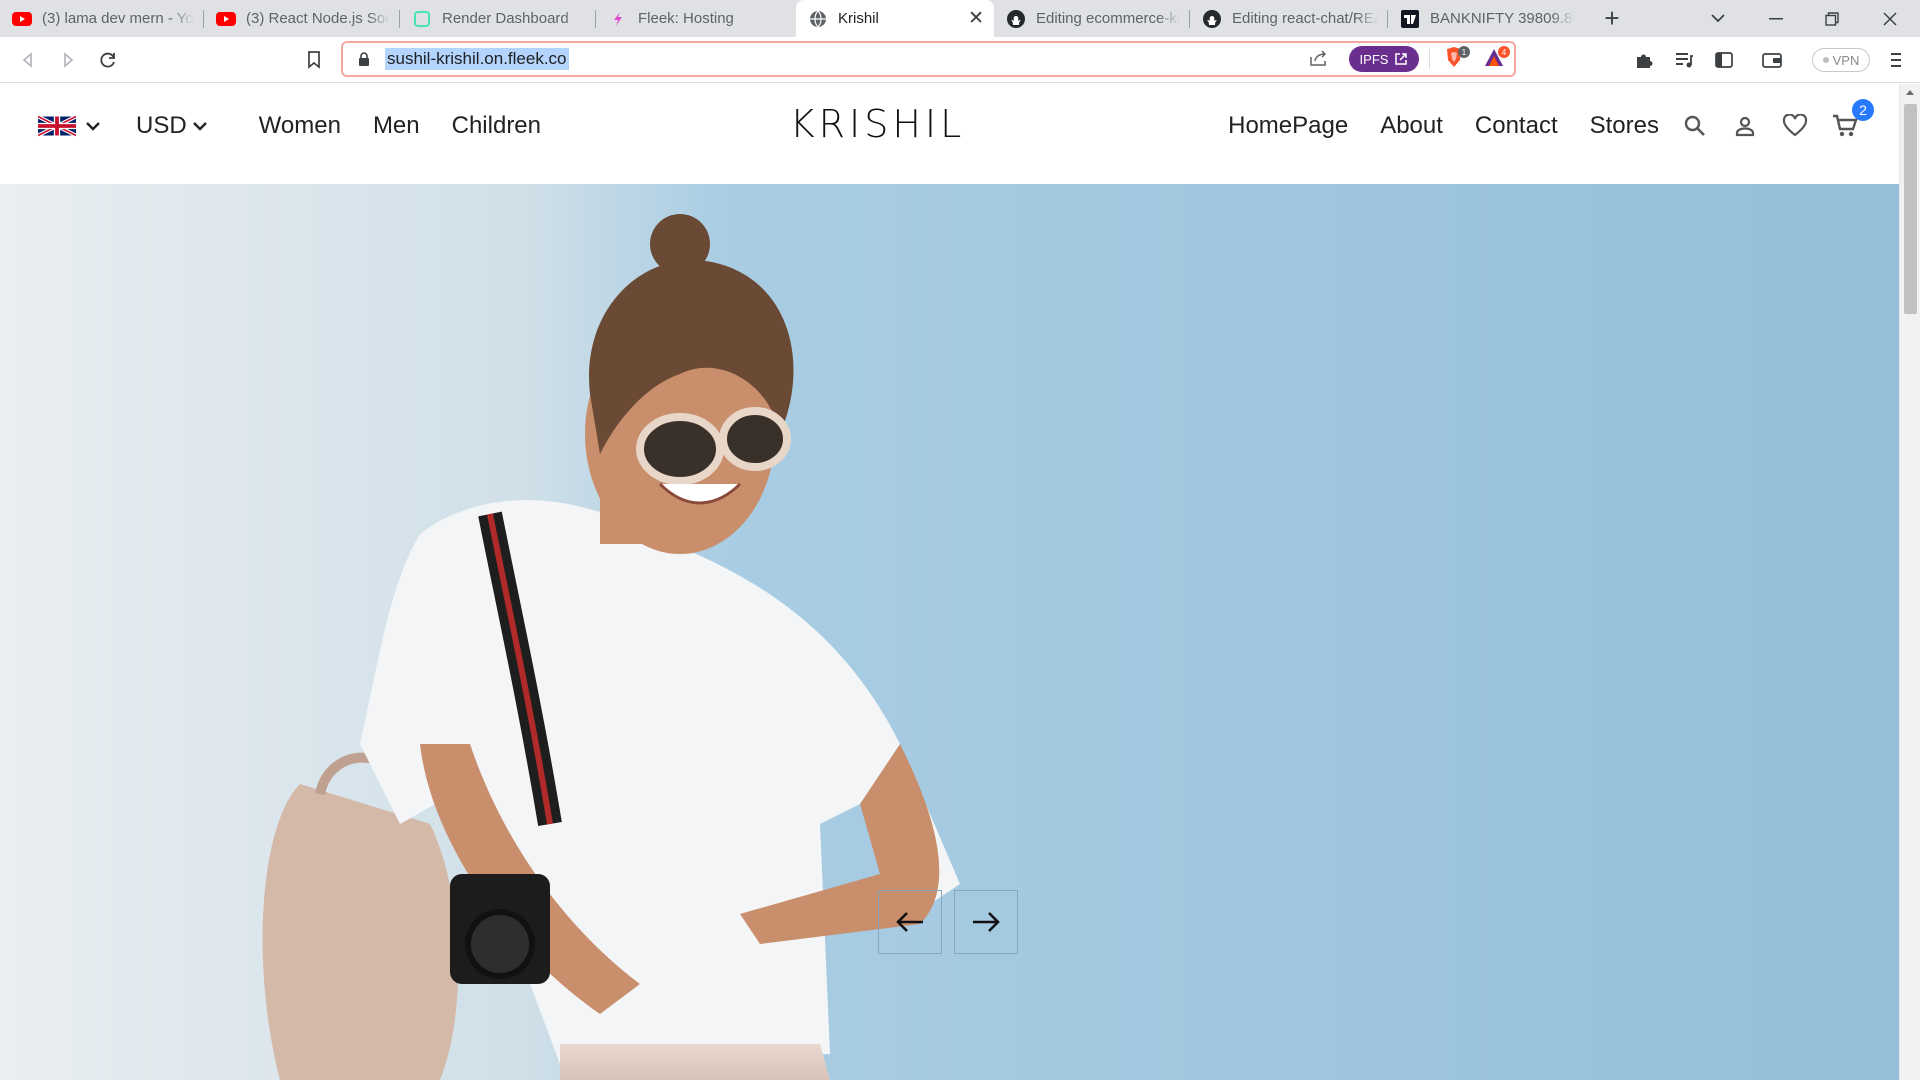 This screenshot has height=1080, width=1920. I want to click on tab-title: (3) React Node.js Socia, so click(318, 18).